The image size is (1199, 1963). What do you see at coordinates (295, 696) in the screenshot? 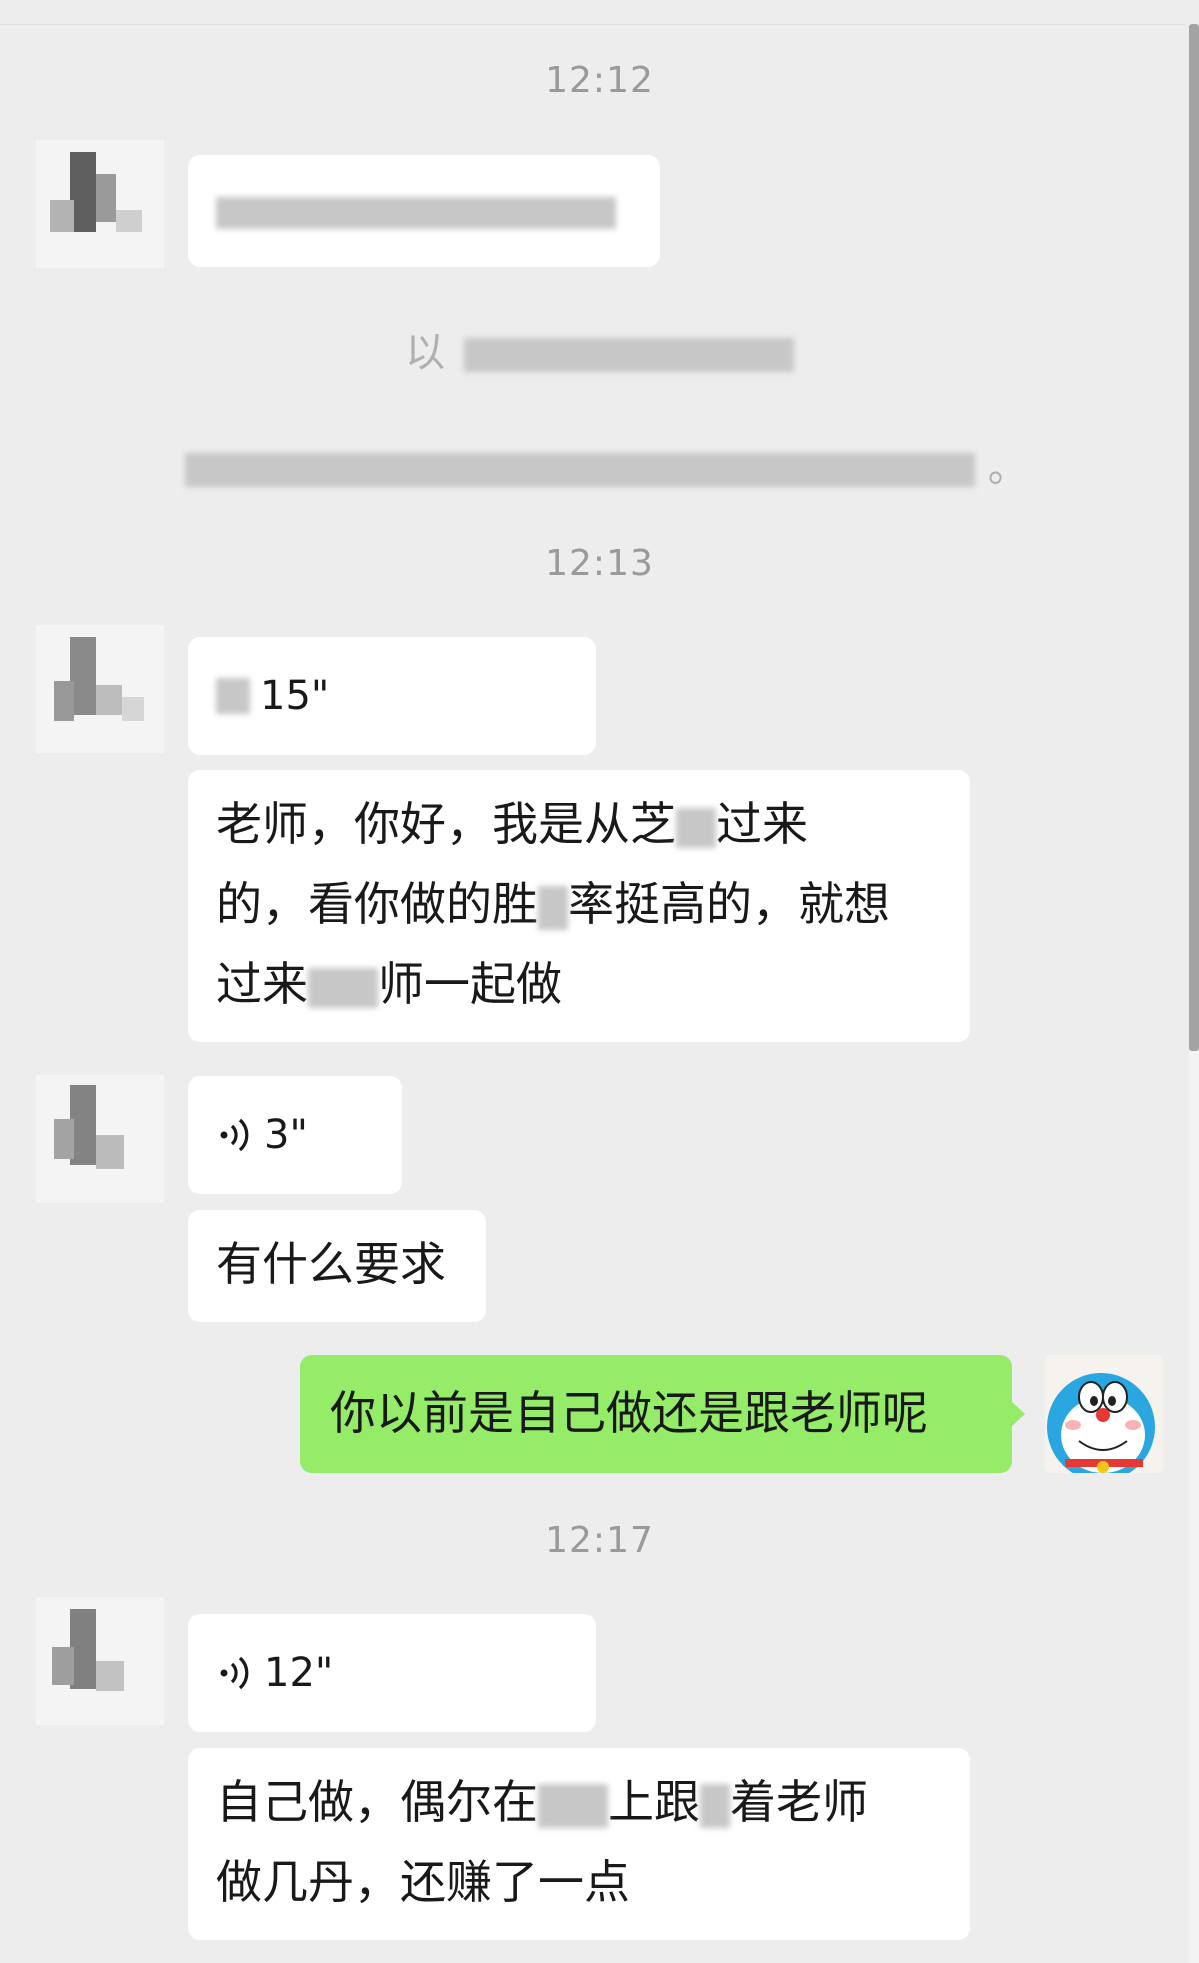
I see `voice-duration: 15"` at bounding box center [295, 696].